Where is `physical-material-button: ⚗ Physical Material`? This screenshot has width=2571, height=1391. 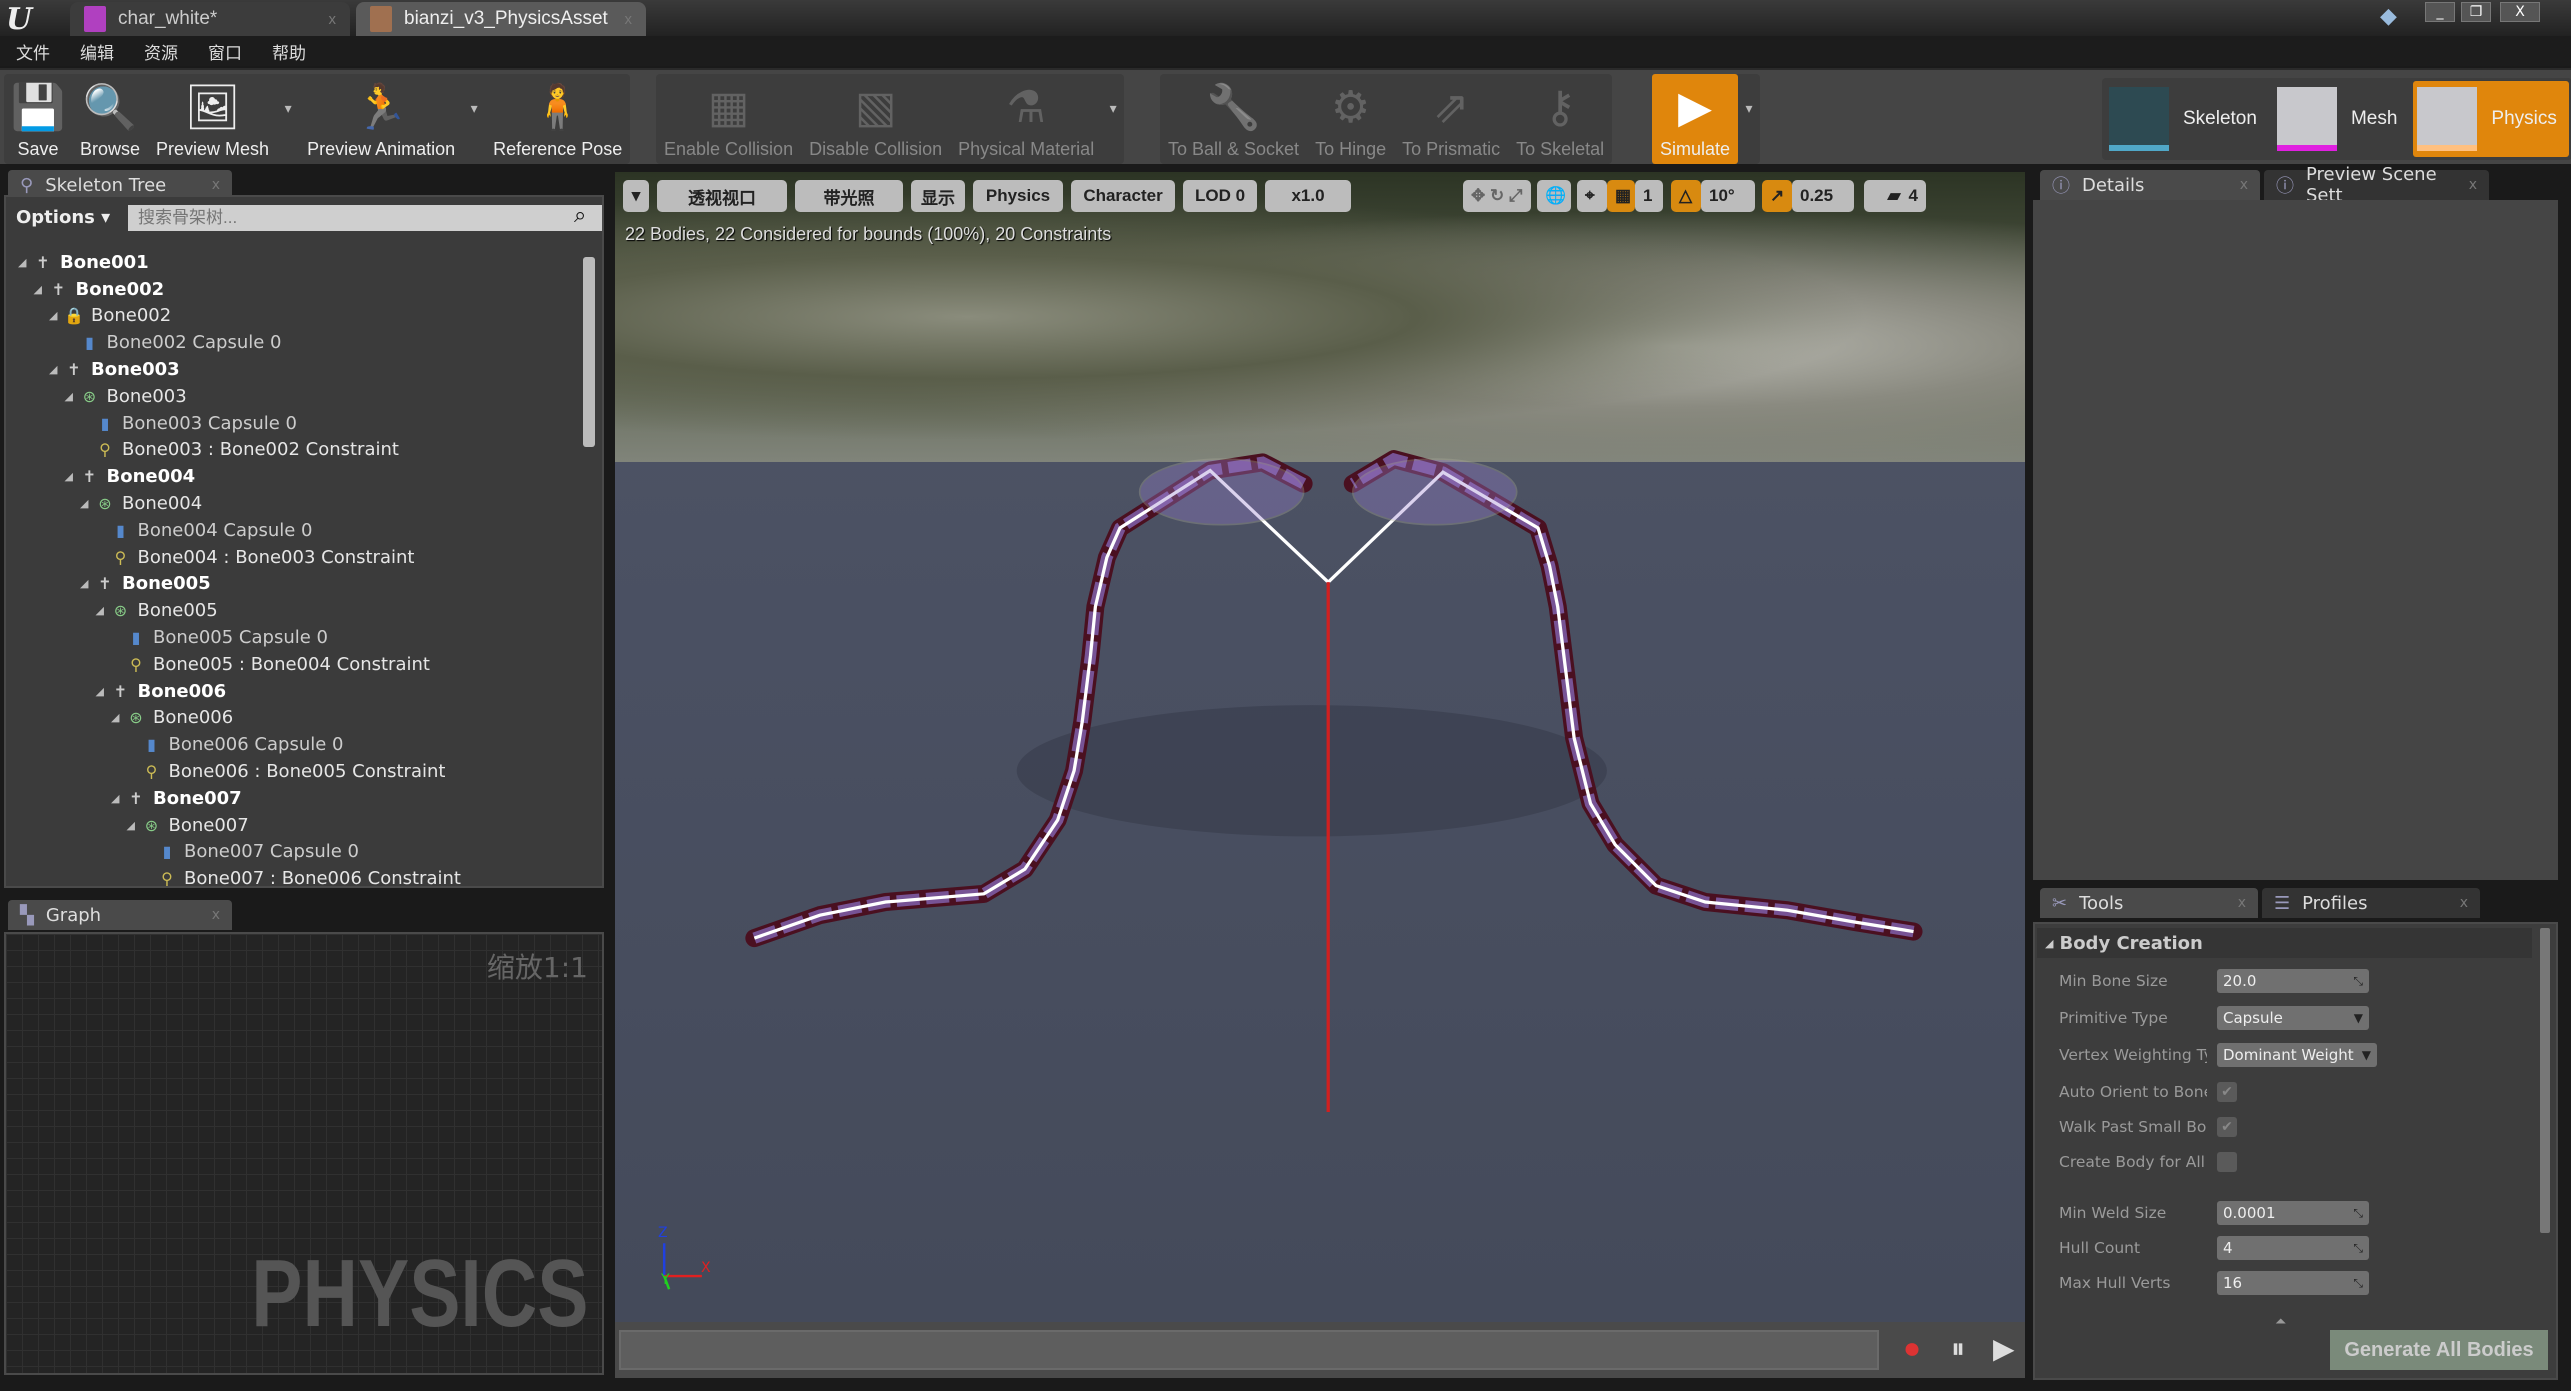
physical-material-button: ⚗ Physical Material is located at coordinates (1026, 119).